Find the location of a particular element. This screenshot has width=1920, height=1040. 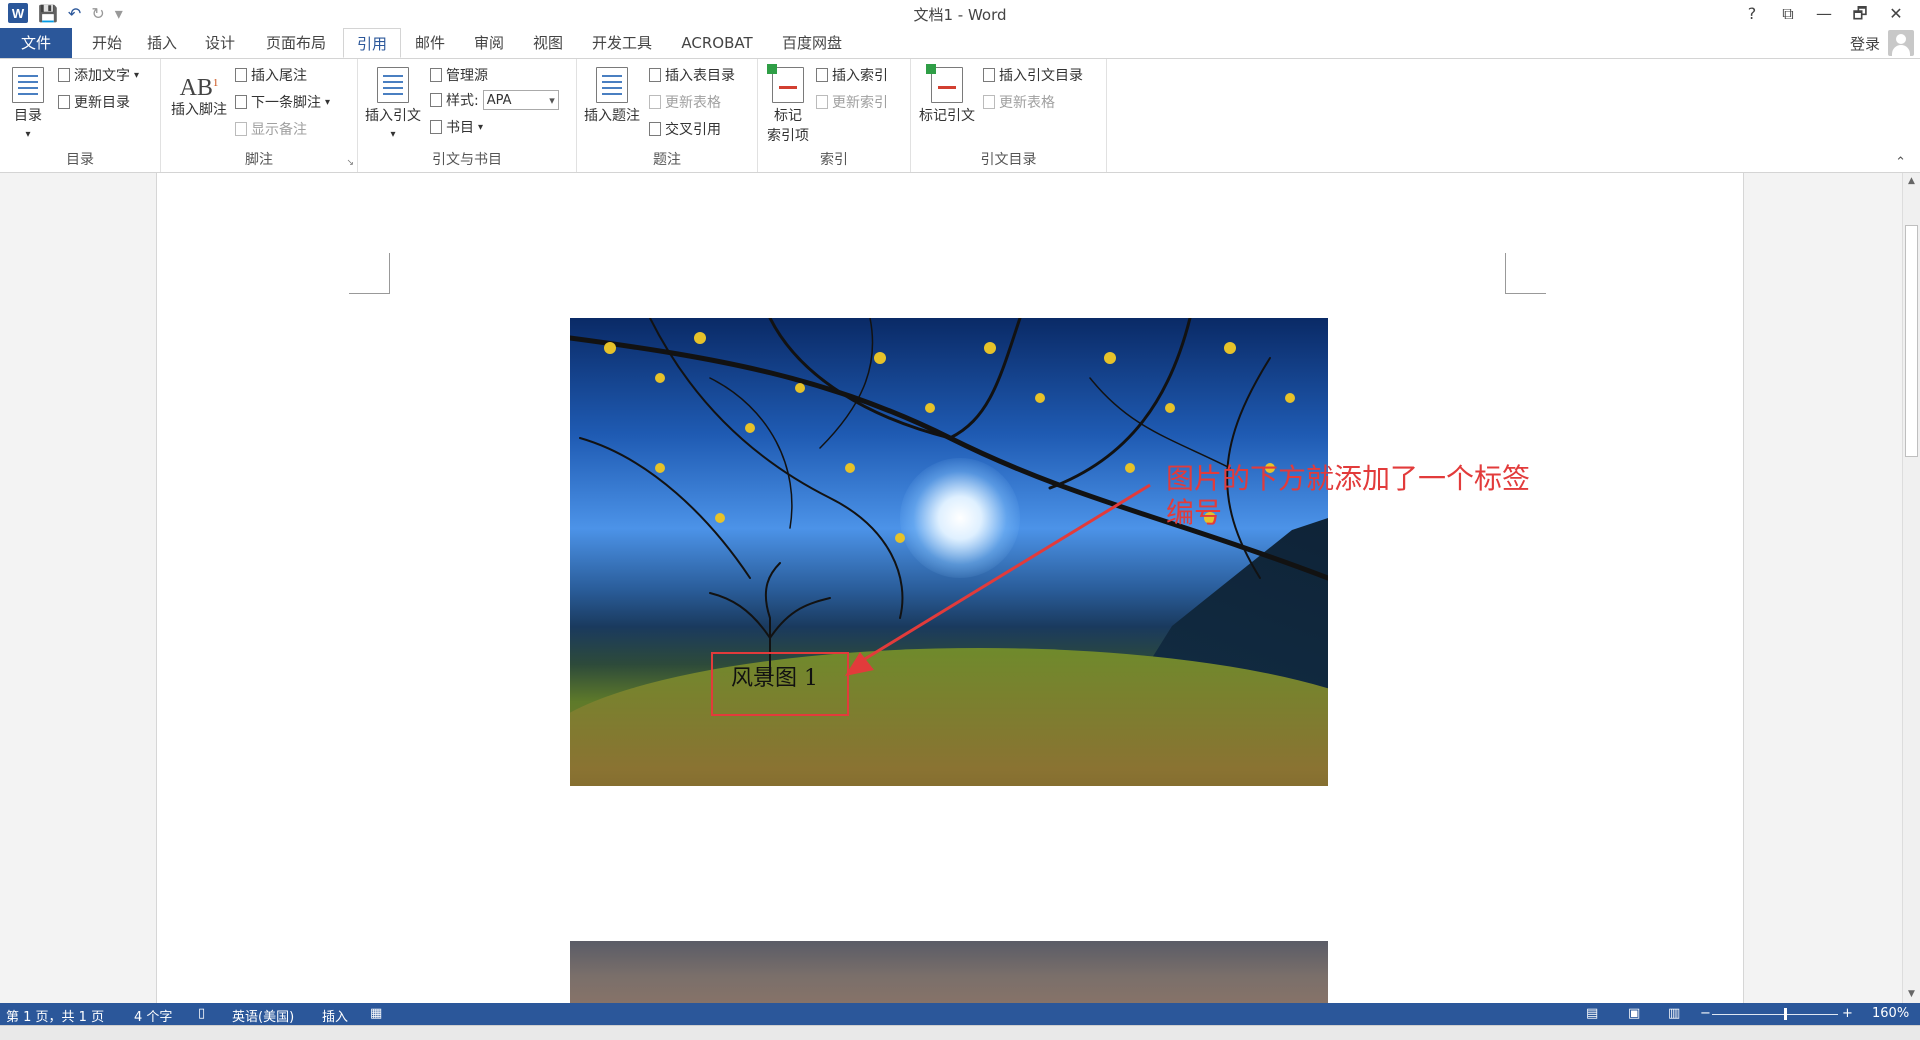

tab-references: 引用 is located at coordinates (372, 43).